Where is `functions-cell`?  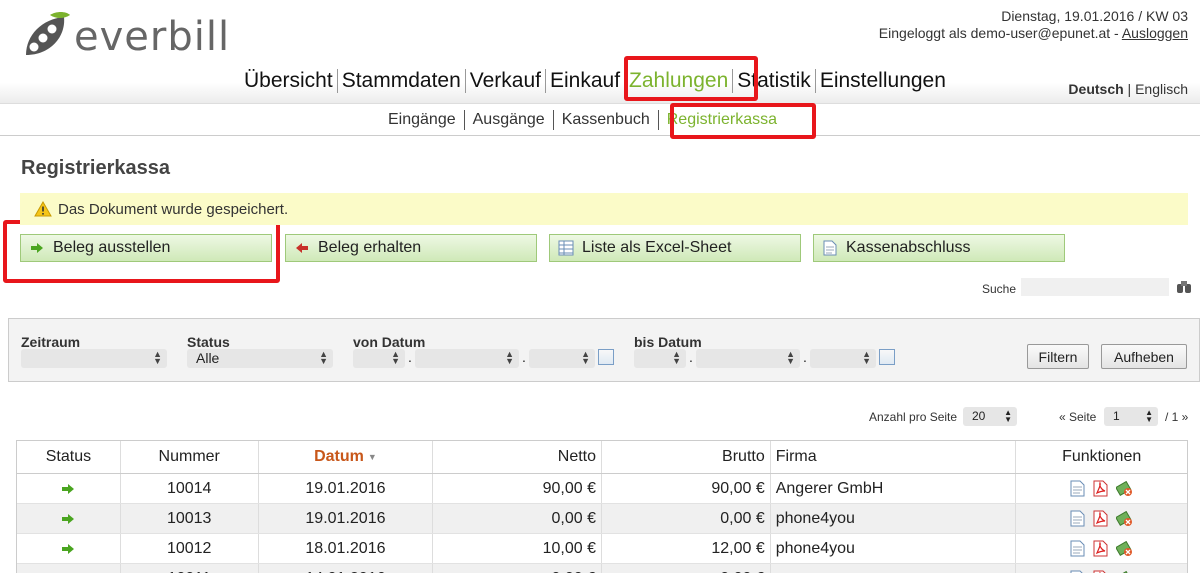
functions-cell is located at coordinates (1101, 518).